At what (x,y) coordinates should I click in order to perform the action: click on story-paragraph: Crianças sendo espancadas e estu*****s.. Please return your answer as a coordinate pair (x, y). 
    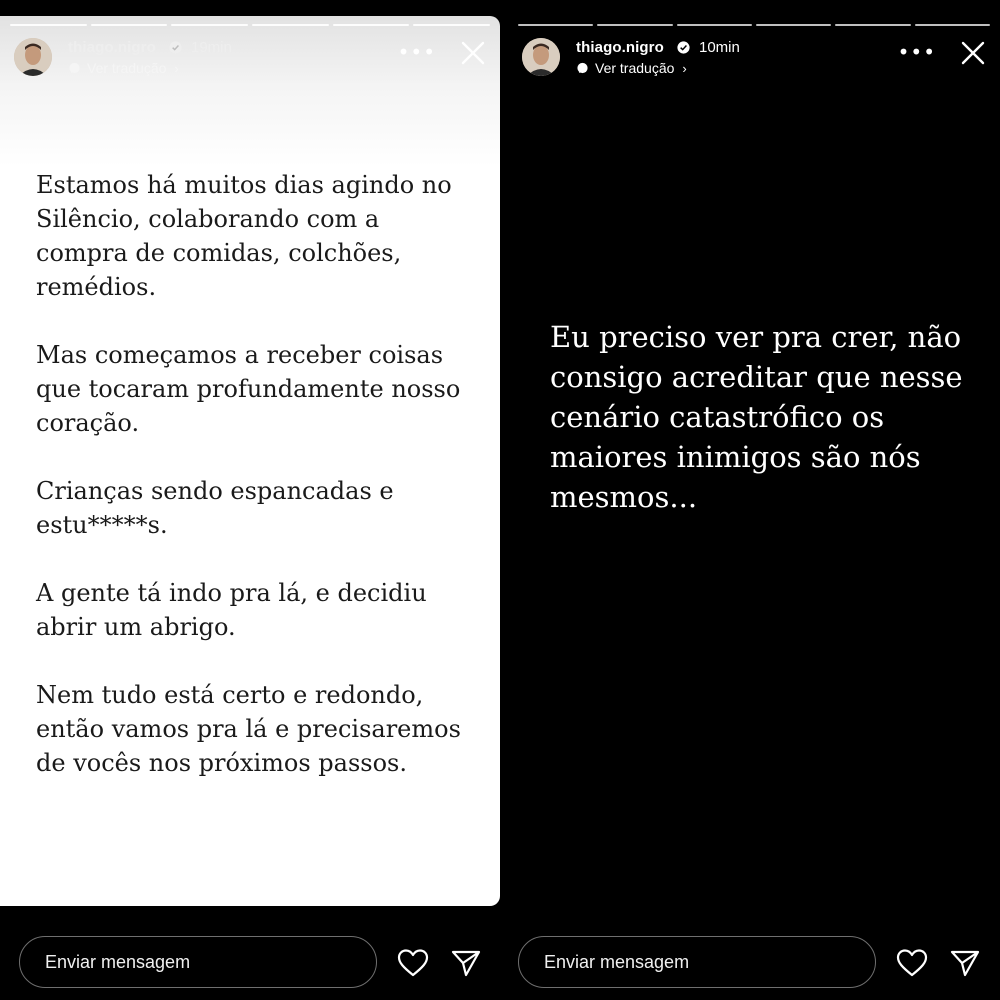
    Looking at the image, I should click on (215, 508).